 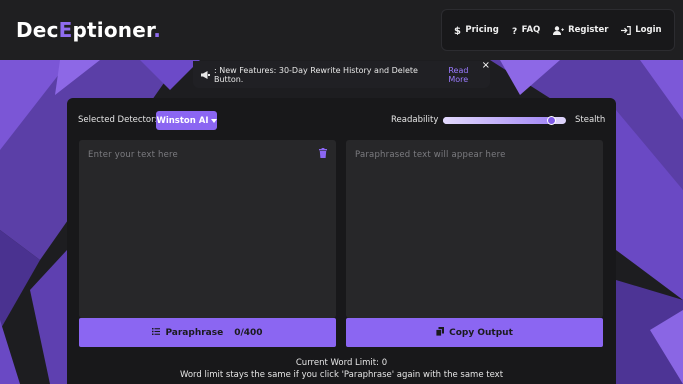 I want to click on banner-close-button: ×, so click(x=486, y=66).